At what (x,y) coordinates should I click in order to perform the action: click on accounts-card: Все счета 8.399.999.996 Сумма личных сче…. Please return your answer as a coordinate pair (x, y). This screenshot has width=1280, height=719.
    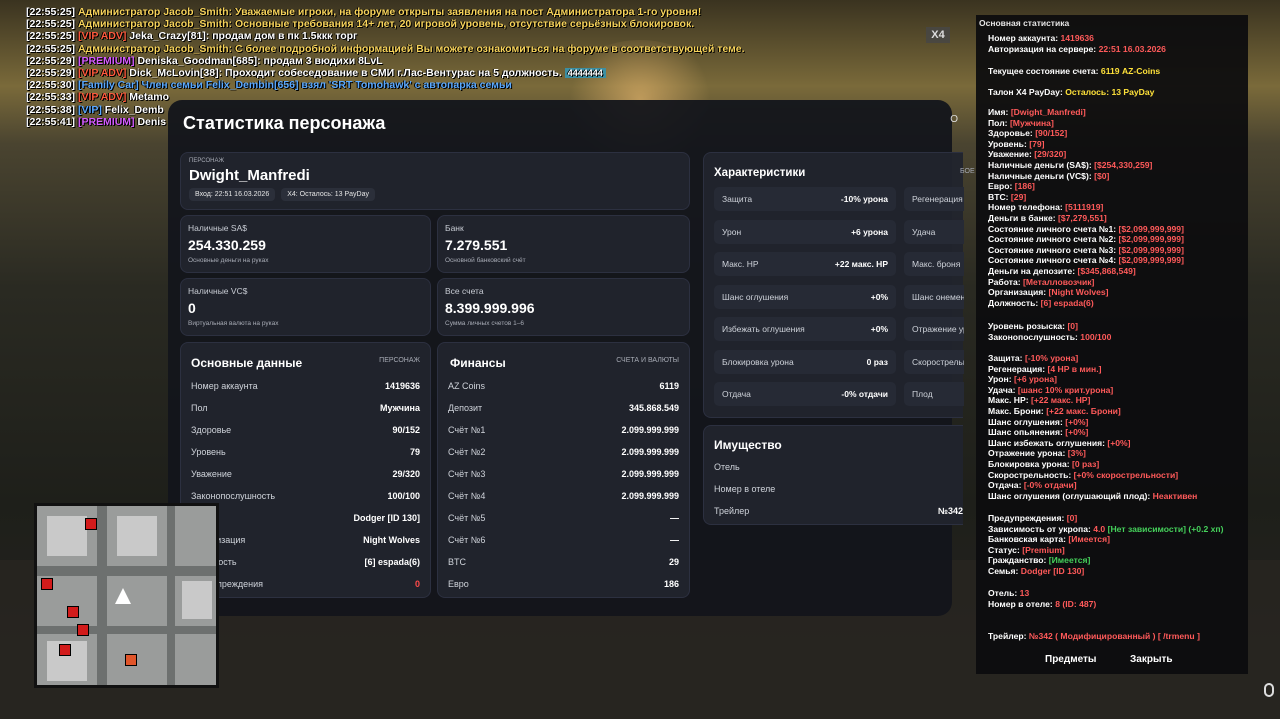
    Looking at the image, I should click on (563, 307).